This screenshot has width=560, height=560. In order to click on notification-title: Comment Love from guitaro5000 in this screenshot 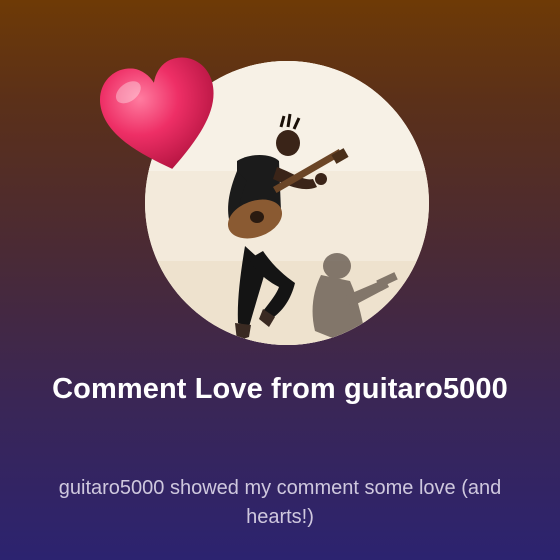, I will do `click(280, 389)`.